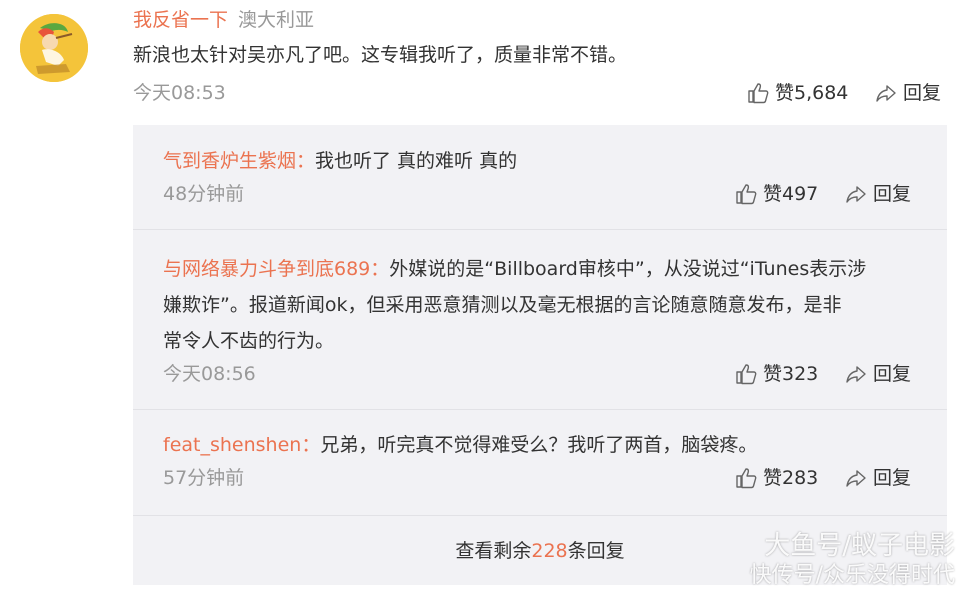  I want to click on comment-username: 我反省一下, so click(180, 20).